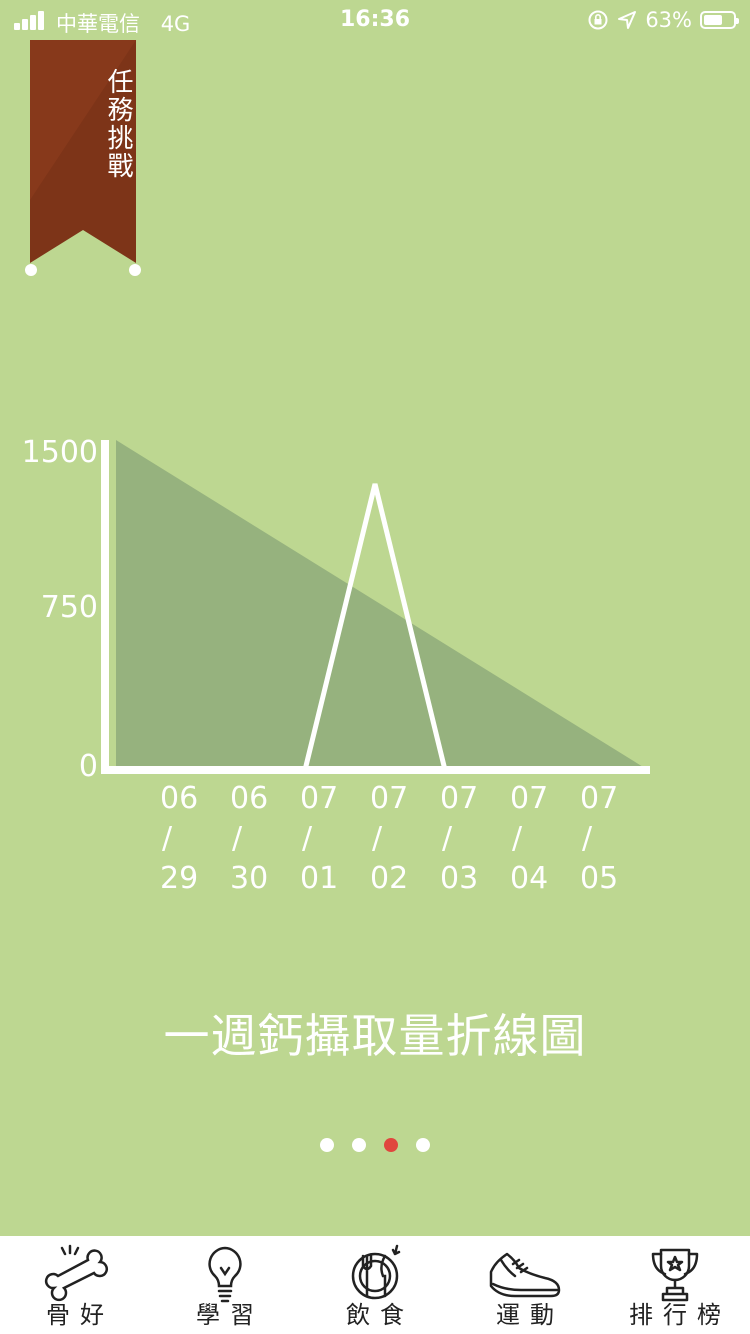 The height and width of the screenshot is (1334, 750). I want to click on location-arrow-icon, so click(627, 20).